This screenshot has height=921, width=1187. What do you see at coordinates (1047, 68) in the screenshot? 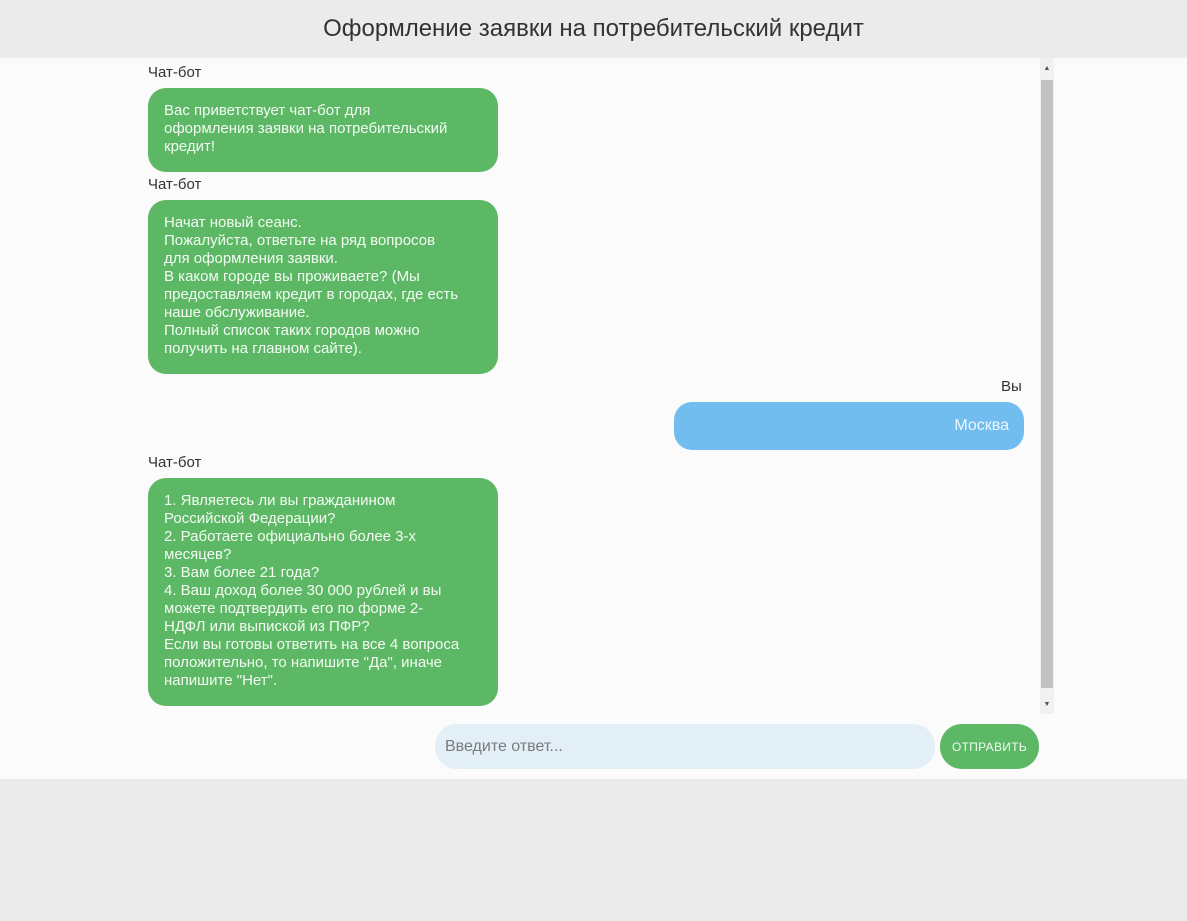
I see `triangle-up-icon: ▲` at bounding box center [1047, 68].